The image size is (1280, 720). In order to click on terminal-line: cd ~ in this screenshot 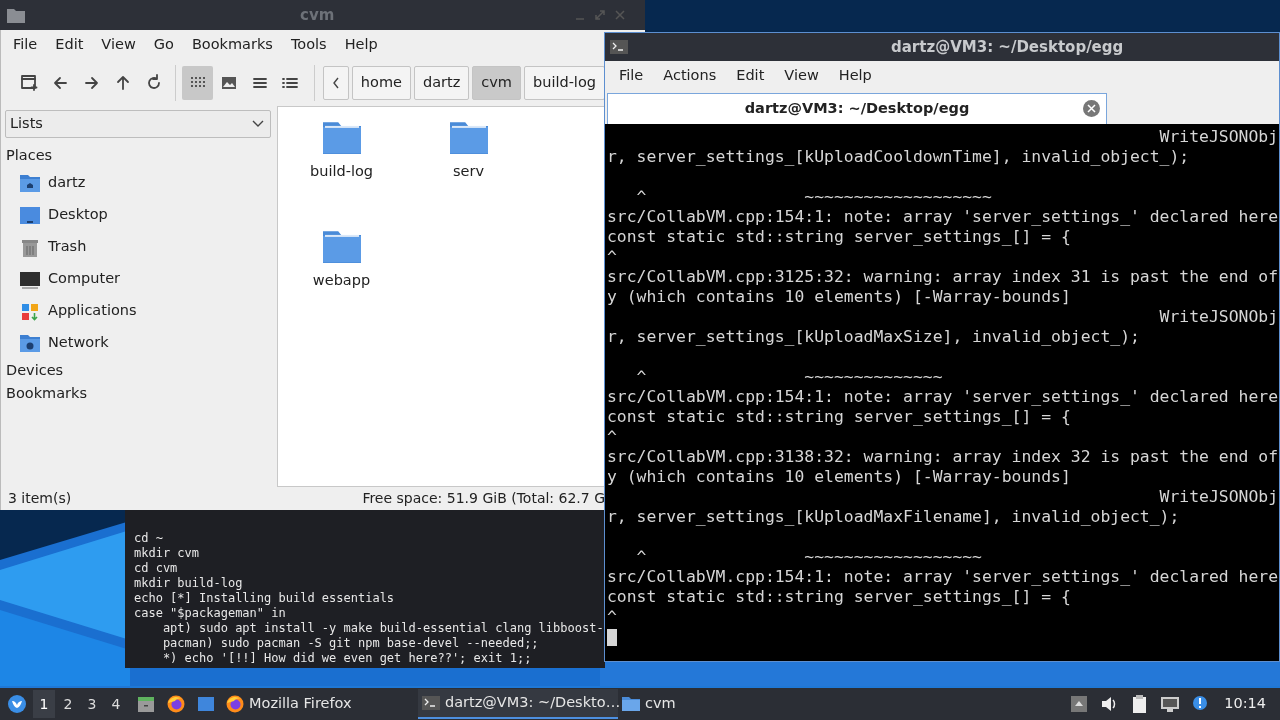, I will do `click(149, 538)`.